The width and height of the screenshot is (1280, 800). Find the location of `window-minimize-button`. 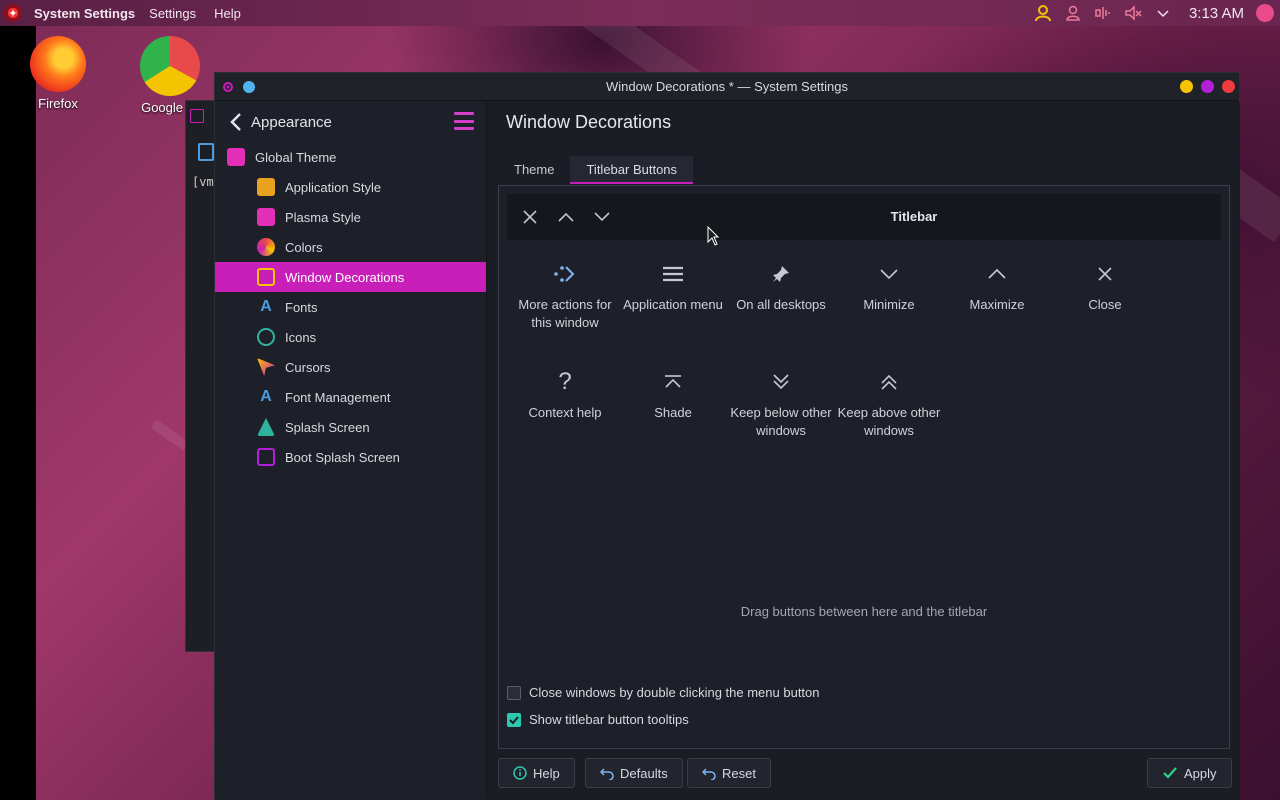

window-minimize-button is located at coordinates (1186, 86).